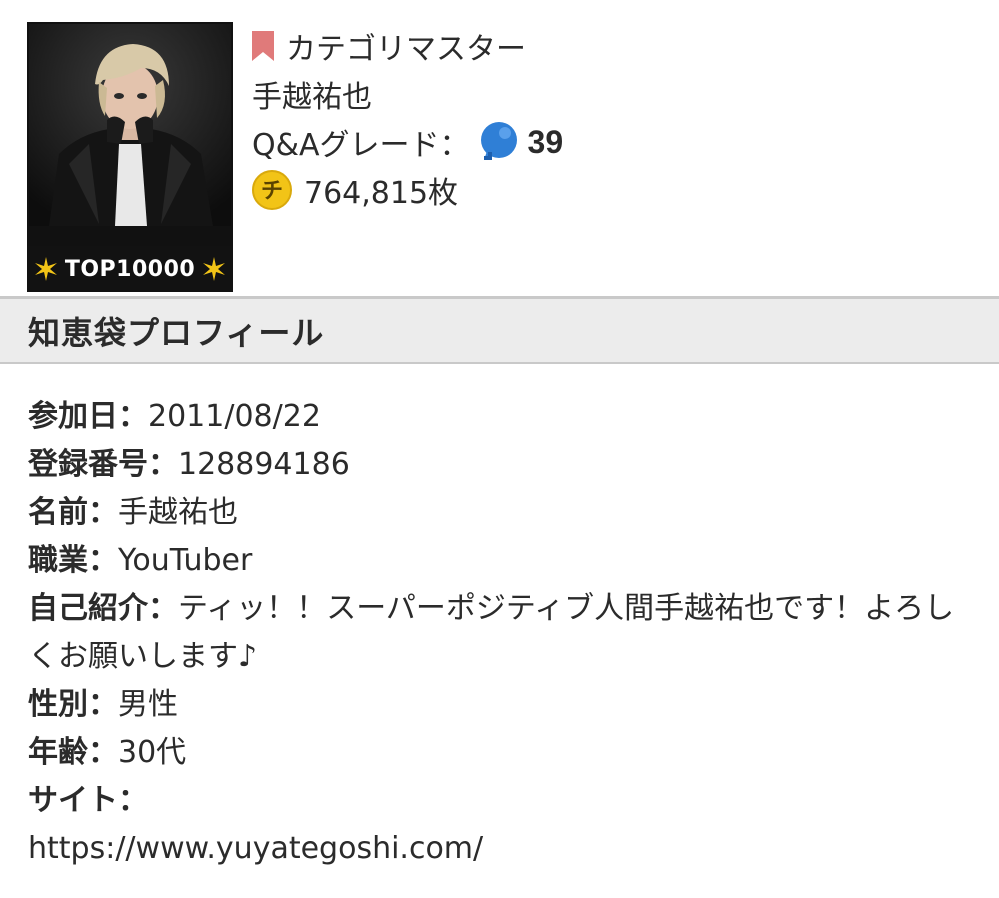 The width and height of the screenshot is (999, 898). Describe the element at coordinates (88, 800) in the screenshot. I see `profile-label: サイト：` at that location.